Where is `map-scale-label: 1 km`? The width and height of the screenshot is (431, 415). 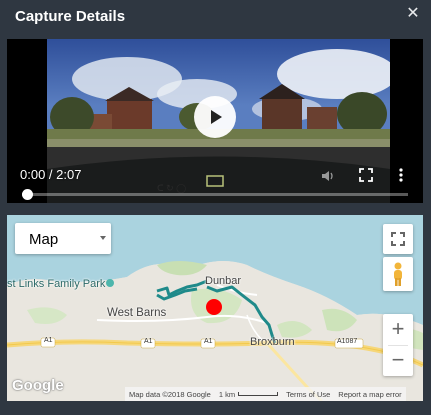 map-scale-label: 1 km is located at coordinates (227, 394).